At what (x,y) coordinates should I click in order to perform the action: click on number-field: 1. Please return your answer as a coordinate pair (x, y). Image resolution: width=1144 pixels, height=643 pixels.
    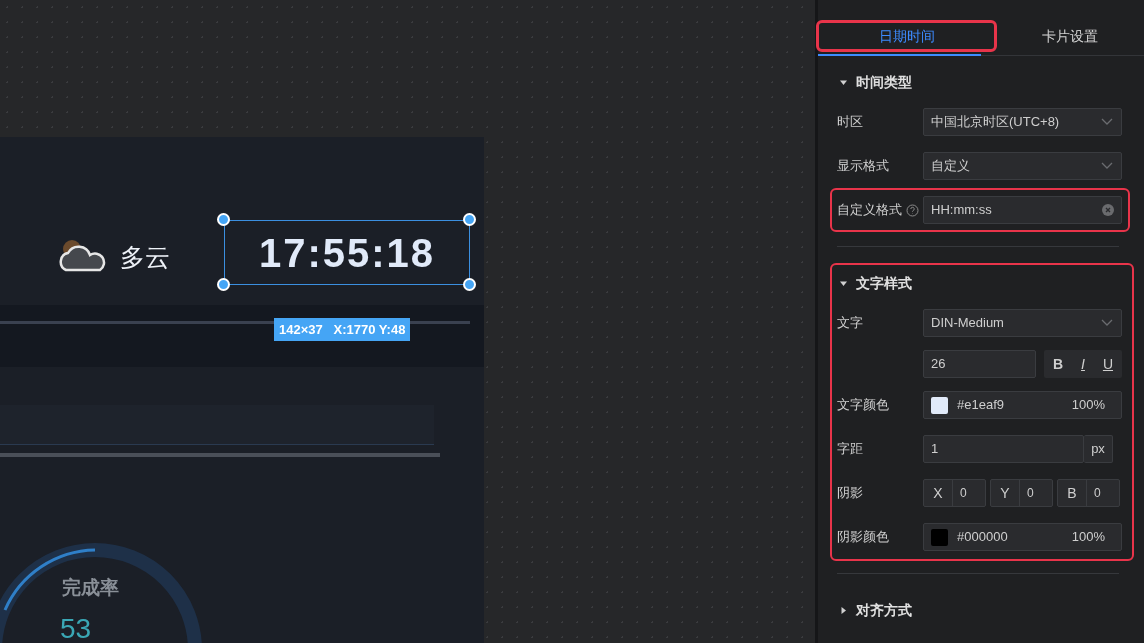
    Looking at the image, I should click on (1003, 449).